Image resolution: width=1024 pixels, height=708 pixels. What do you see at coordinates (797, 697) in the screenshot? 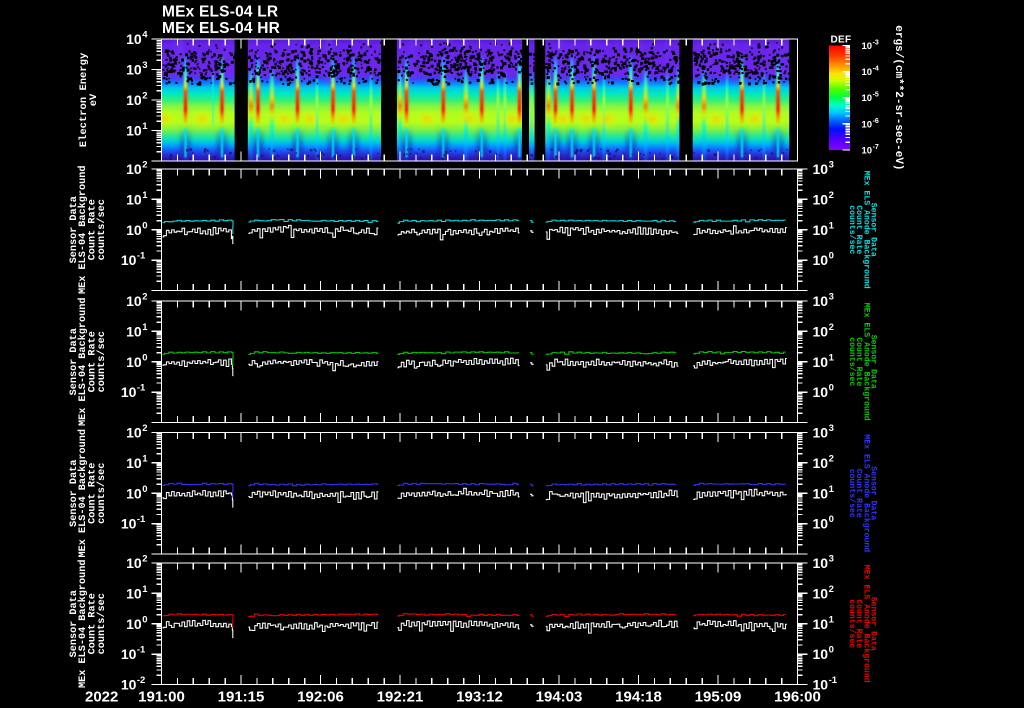
I see `svg-text: 196:00` at bounding box center [797, 697].